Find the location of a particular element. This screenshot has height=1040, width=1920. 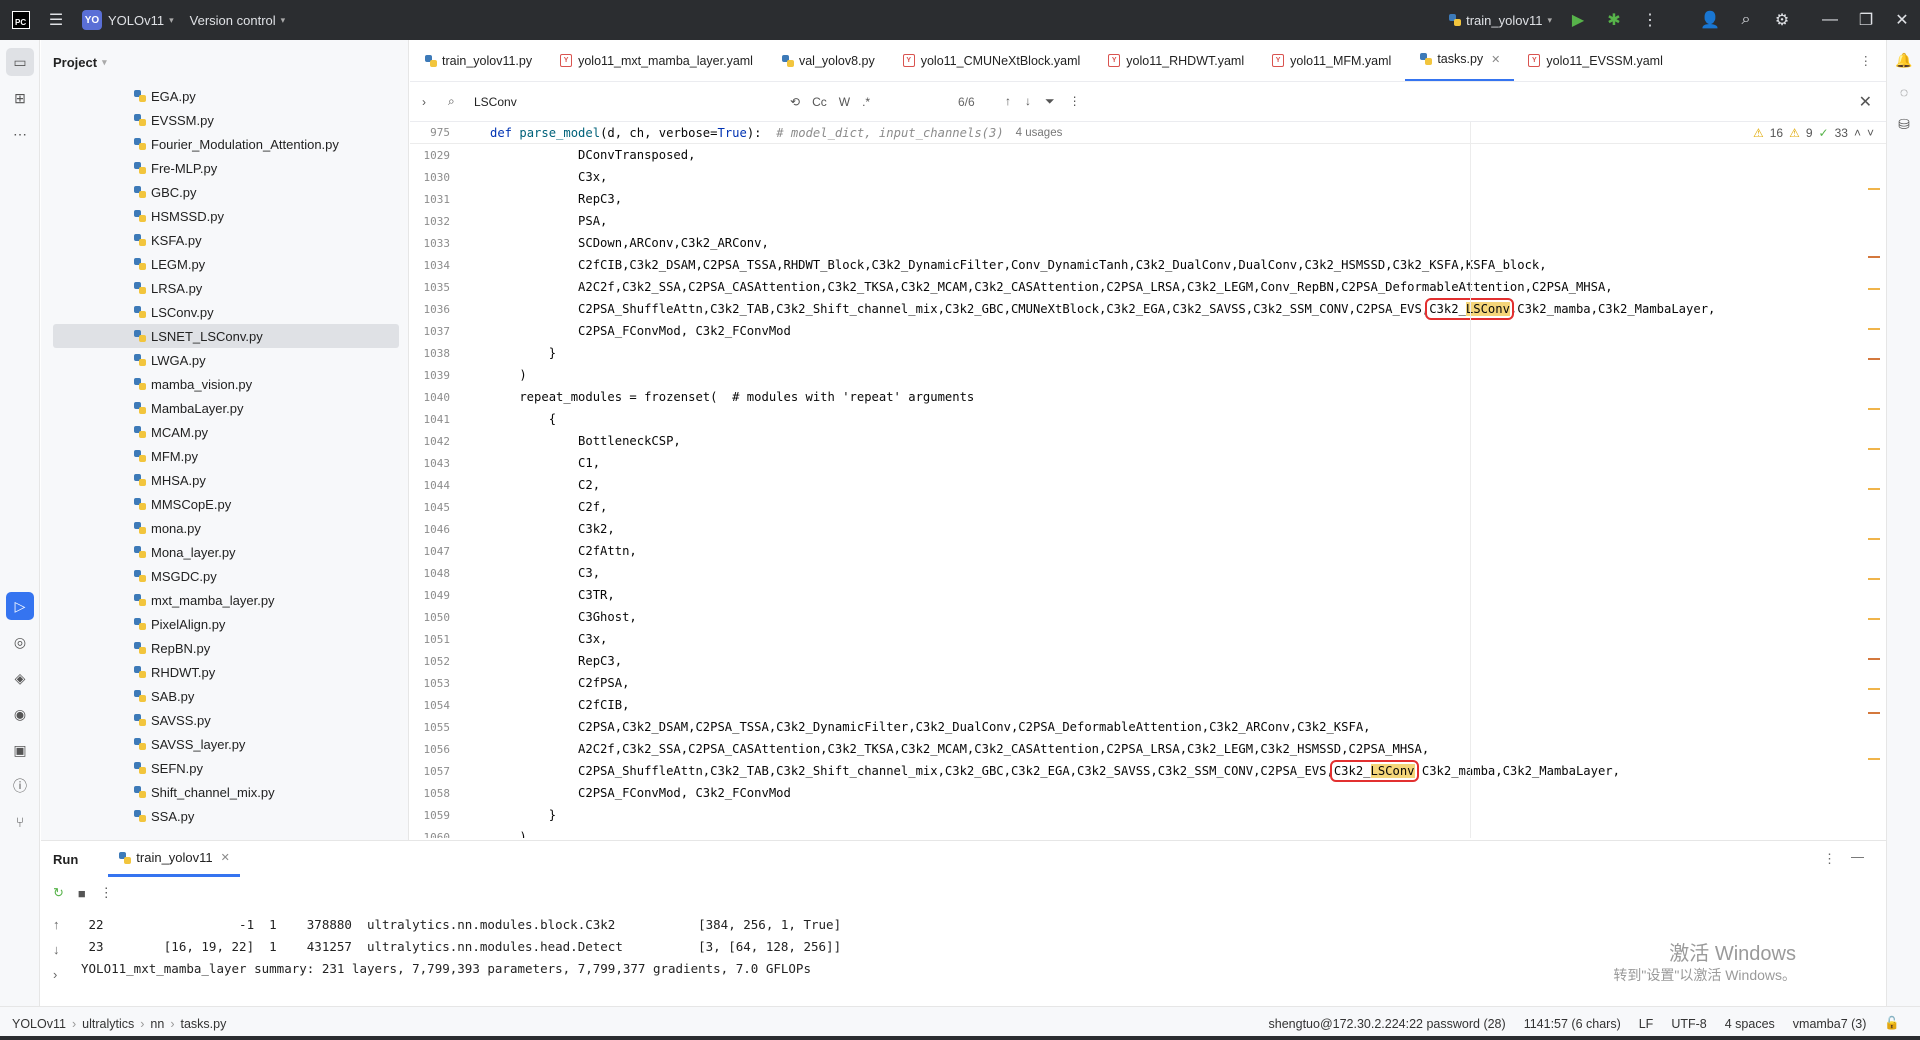

tree-item-file: SSA.py is located at coordinates (226, 816).